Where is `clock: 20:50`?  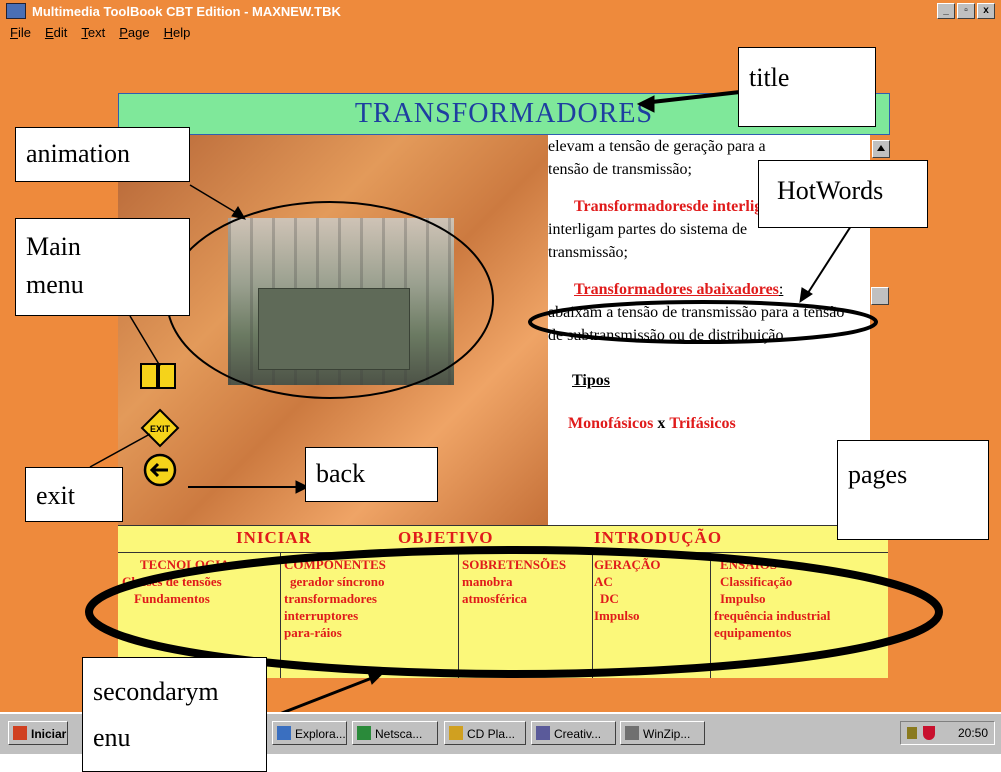
clock: 20:50 is located at coordinates (973, 733).